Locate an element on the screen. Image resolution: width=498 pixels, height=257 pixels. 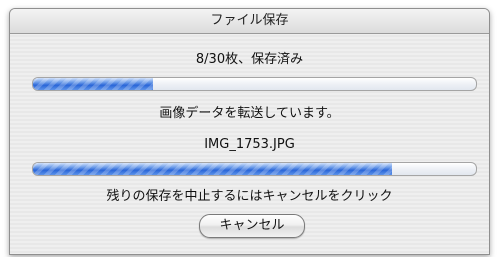
file-progress-bar is located at coordinates (254, 169).